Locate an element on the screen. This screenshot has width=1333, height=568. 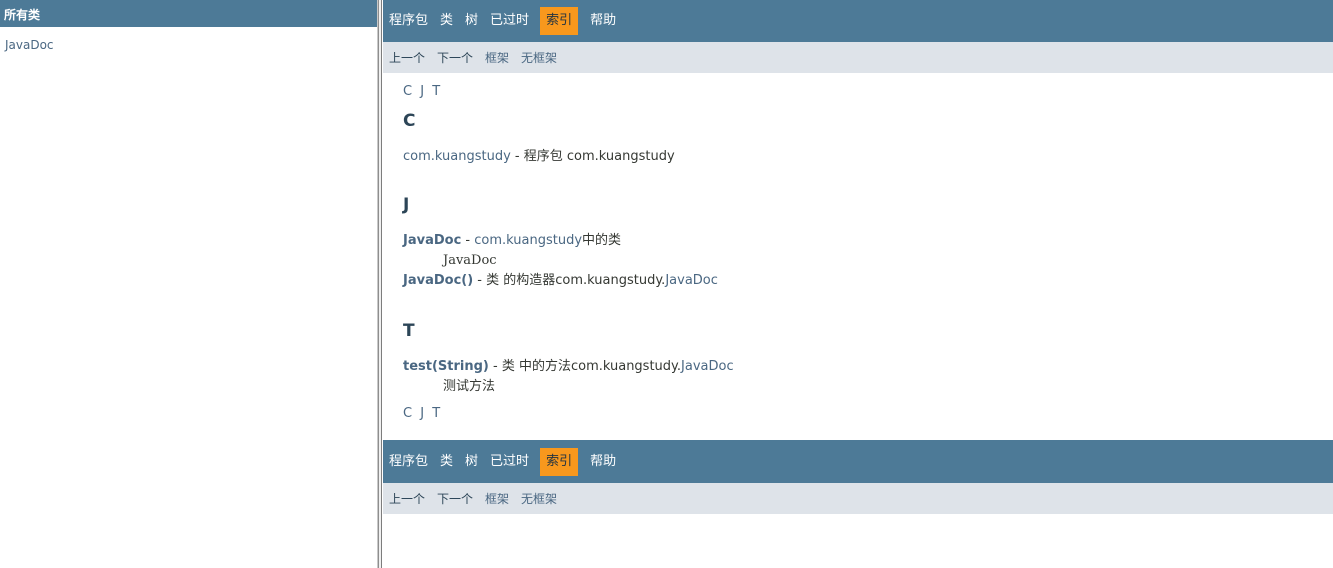
entry-description: 测试方法 is located at coordinates (469, 386).